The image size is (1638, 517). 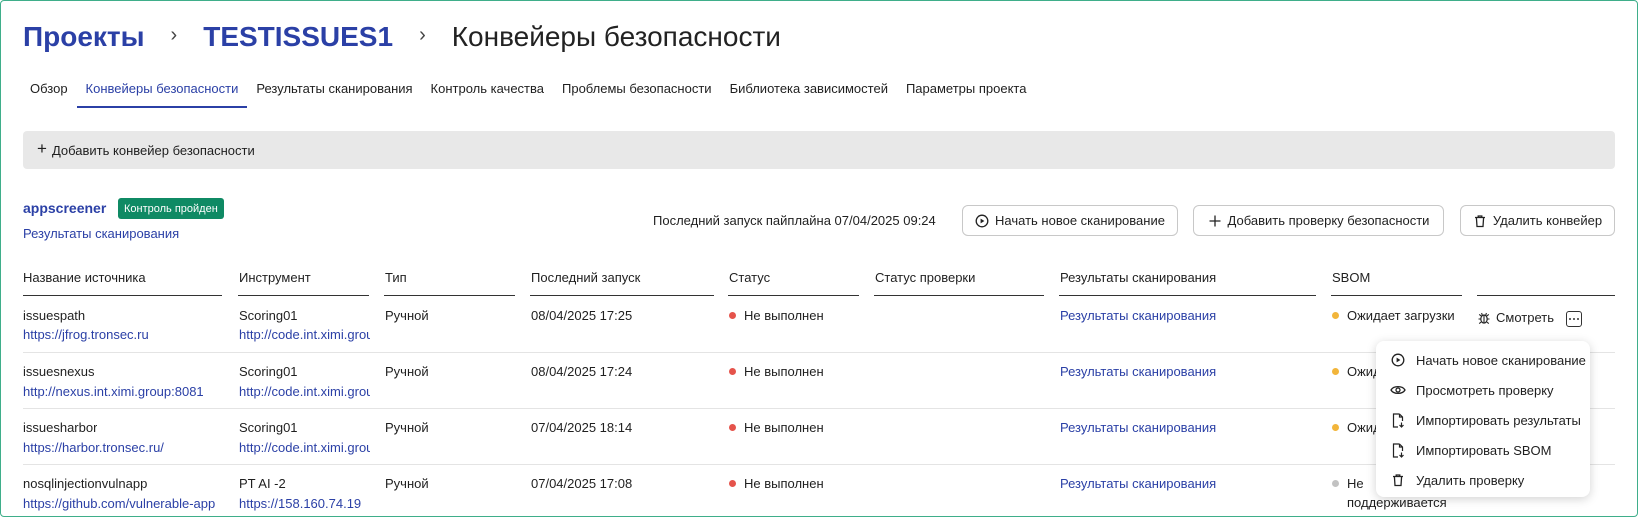 I want to click on menu-item-label: Удалить проверку, so click(x=1470, y=480).